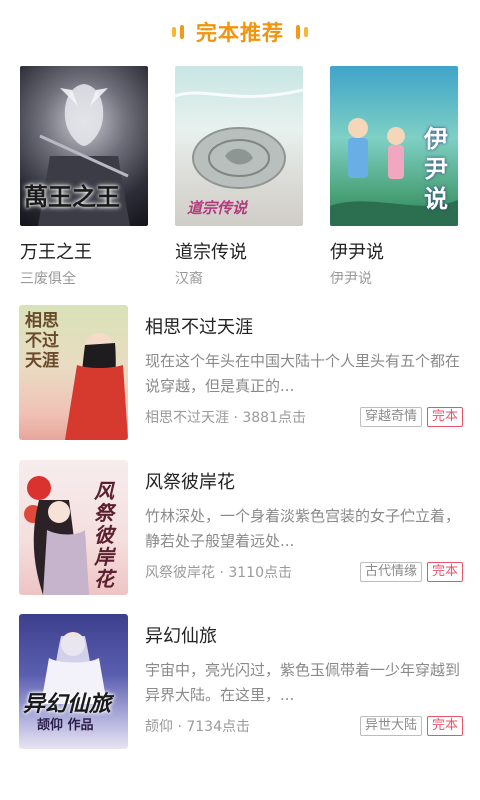 Image resolution: width=480 pixels, height=800 pixels. Describe the element at coordinates (84, 251) in the screenshot. I see `book-title: 万王之王` at that location.